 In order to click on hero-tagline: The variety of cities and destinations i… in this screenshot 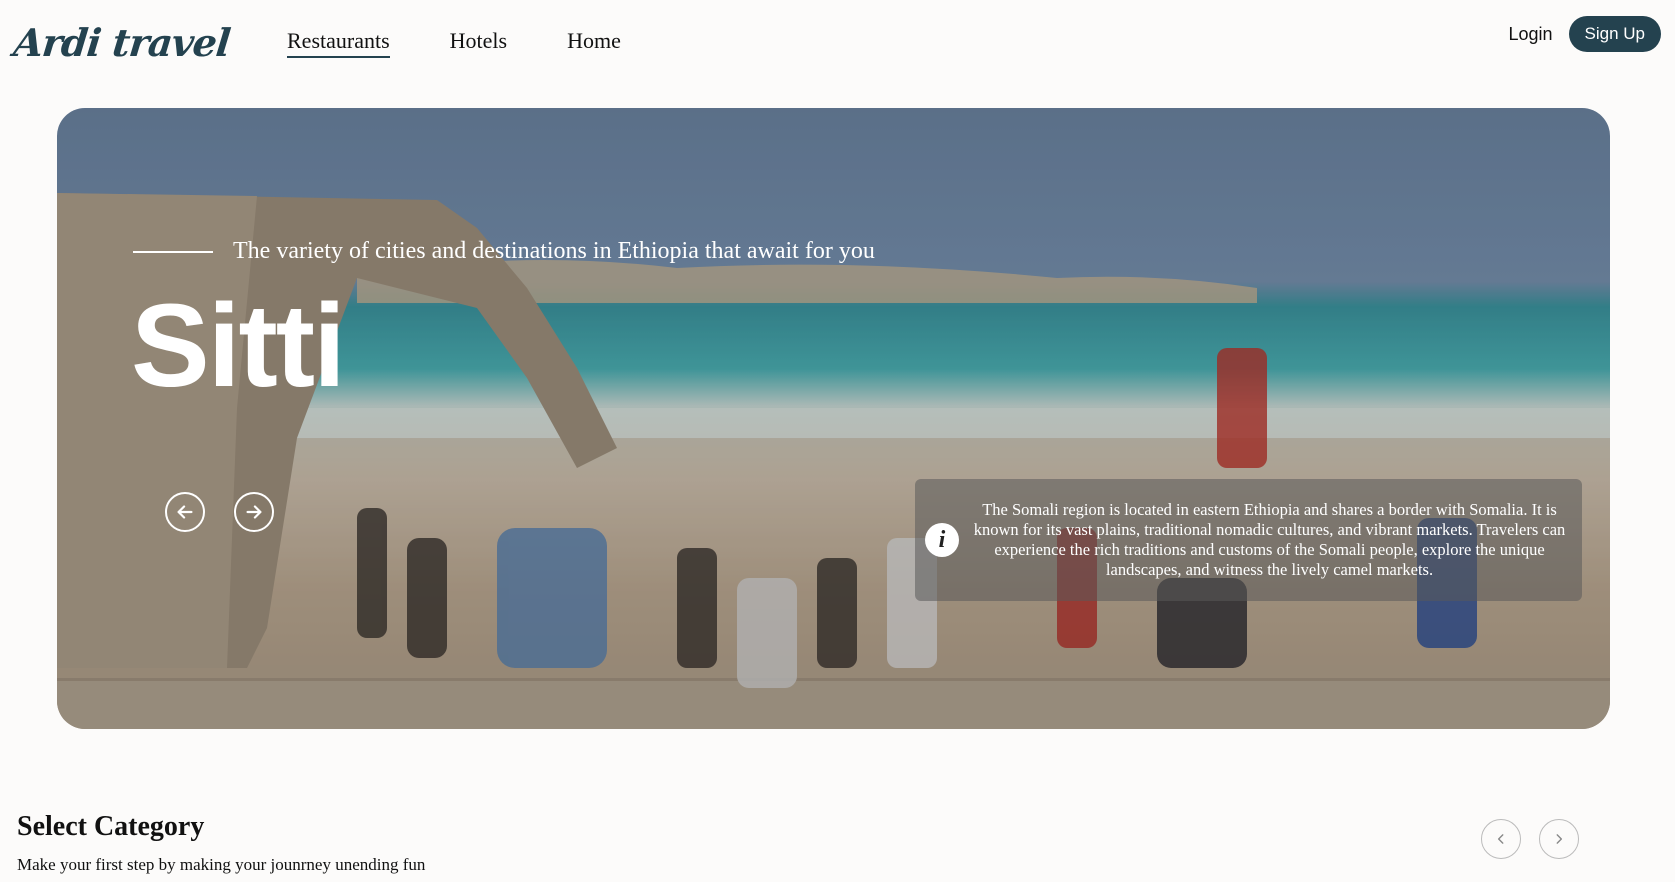, I will do `click(504, 251)`.